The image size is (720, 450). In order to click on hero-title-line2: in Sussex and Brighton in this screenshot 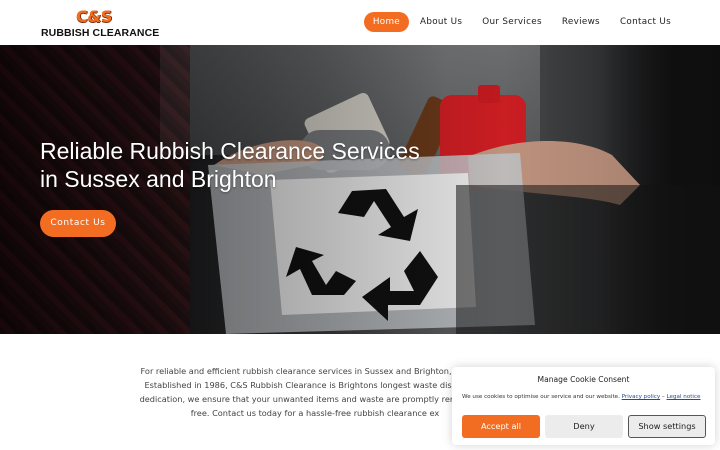, I will do `click(158, 179)`.